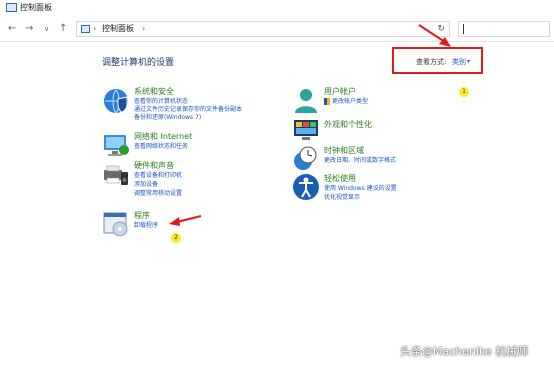 This screenshot has height=372, width=554. Describe the element at coordinates (327, 101) in the screenshot. I see `uac-shield-icon` at that location.